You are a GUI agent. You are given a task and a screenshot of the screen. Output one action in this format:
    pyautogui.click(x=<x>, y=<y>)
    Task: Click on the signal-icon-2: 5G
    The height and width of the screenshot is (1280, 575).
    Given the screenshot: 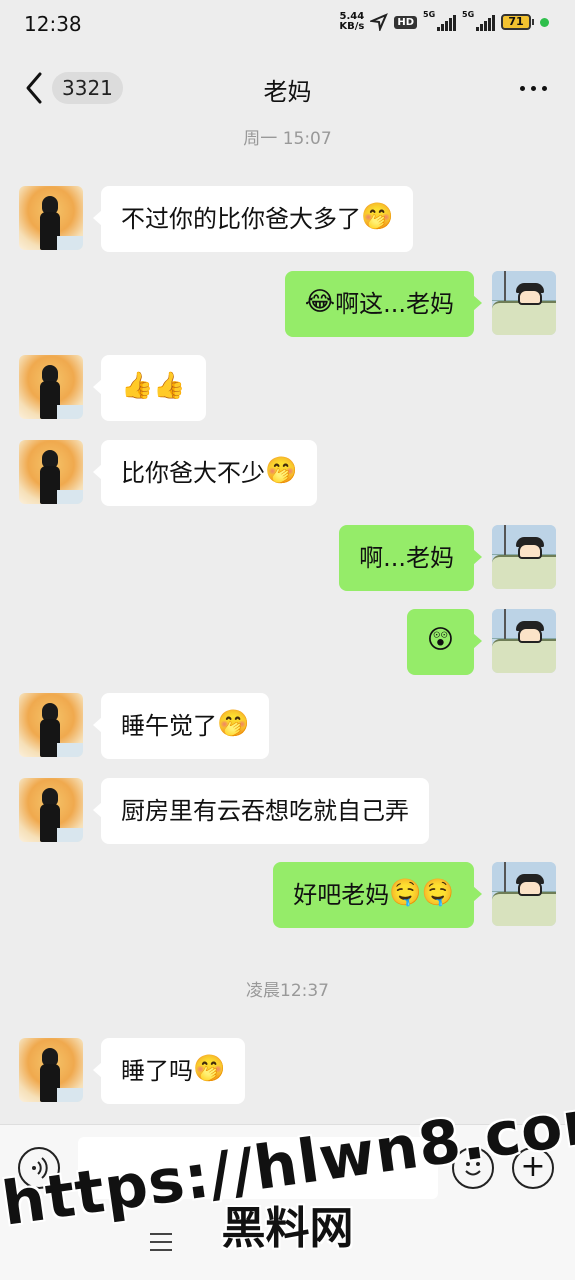 What is the action you would take?
    pyautogui.click(x=478, y=20)
    